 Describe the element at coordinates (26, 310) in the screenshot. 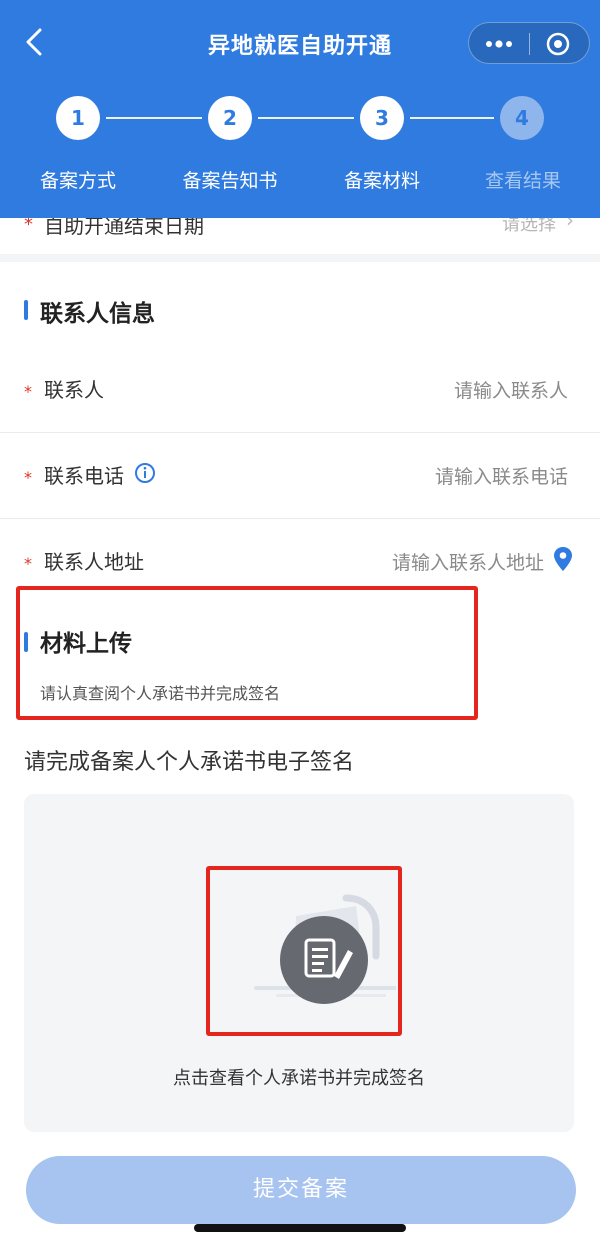

I see `section-accent-bar` at that location.